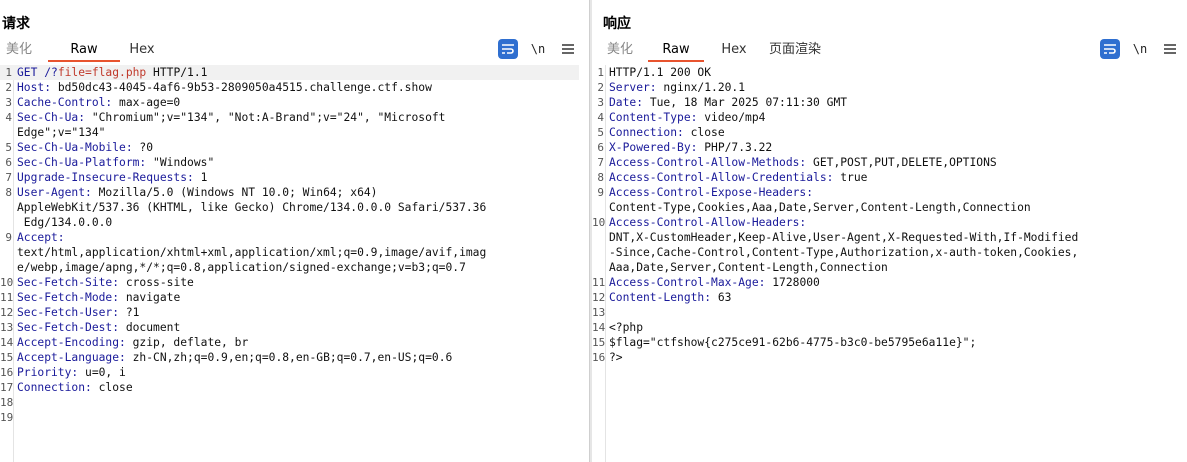 This screenshot has width=1187, height=462. I want to click on line-content: Content-Length: 63, so click(670, 297).